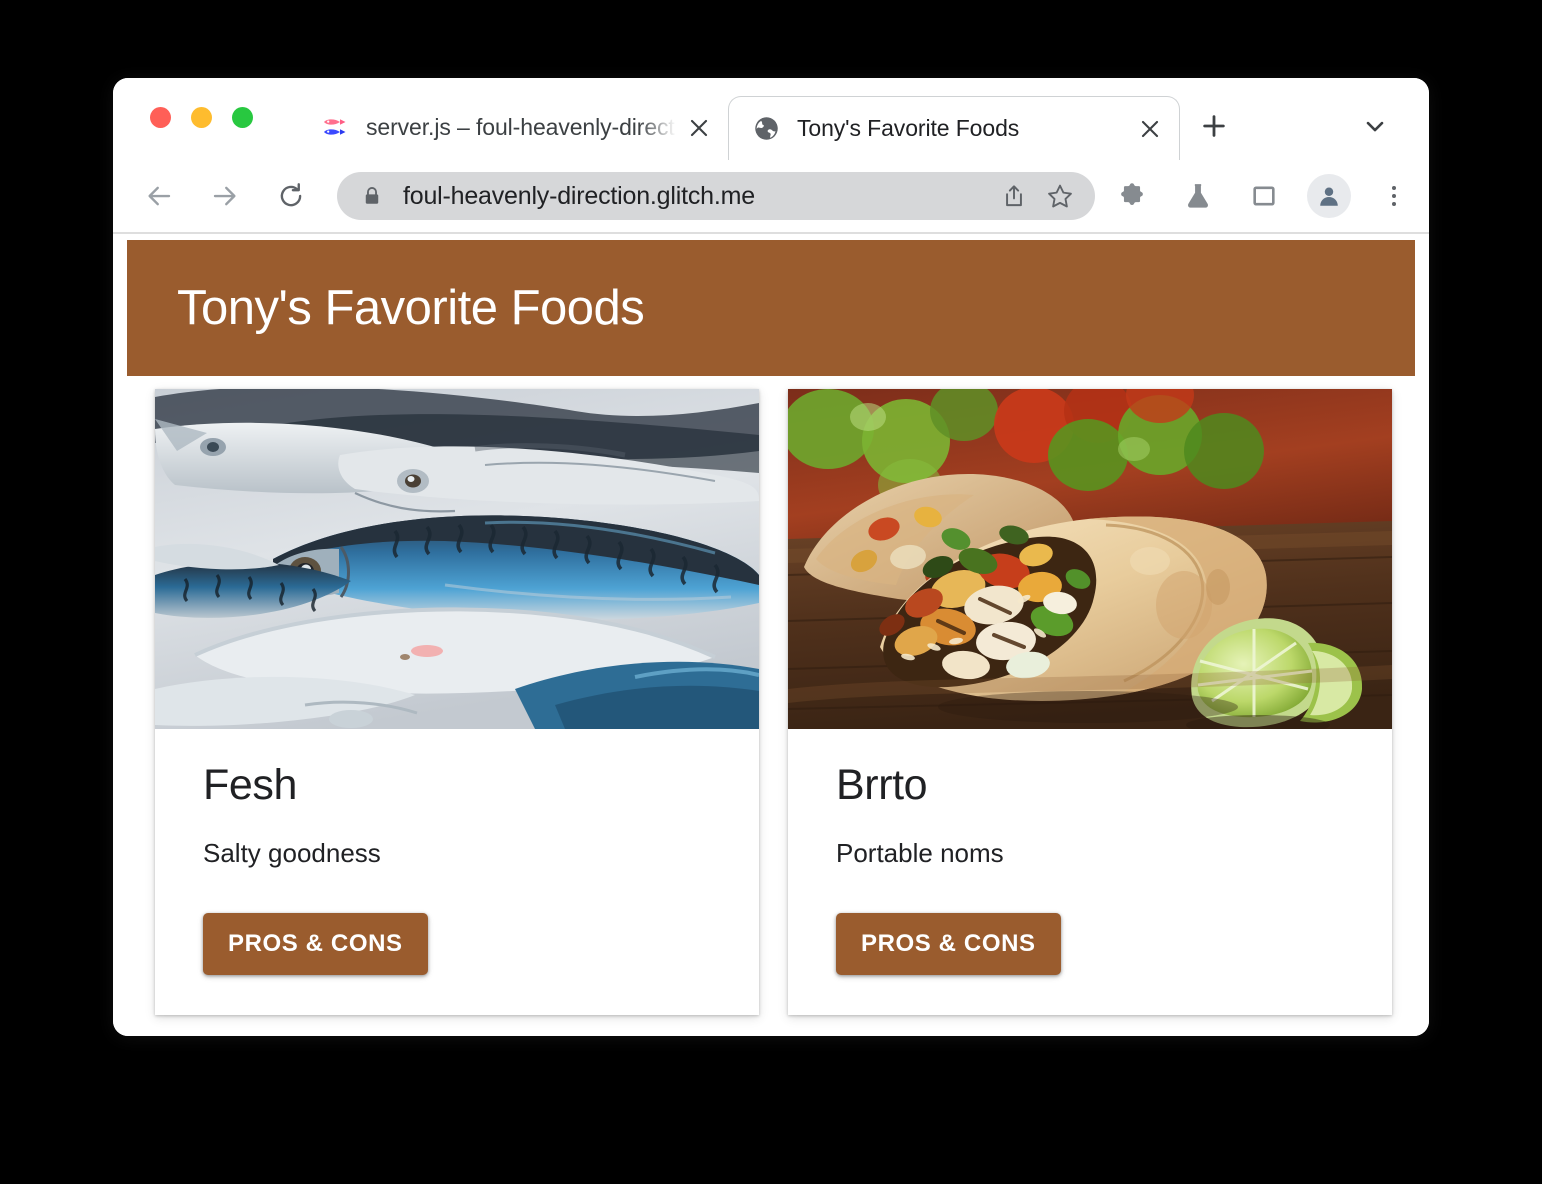 This screenshot has height=1184, width=1542. What do you see at coordinates (521, 127) in the screenshot?
I see `tab-title: server.js – foul-heavenly-direction` at bounding box center [521, 127].